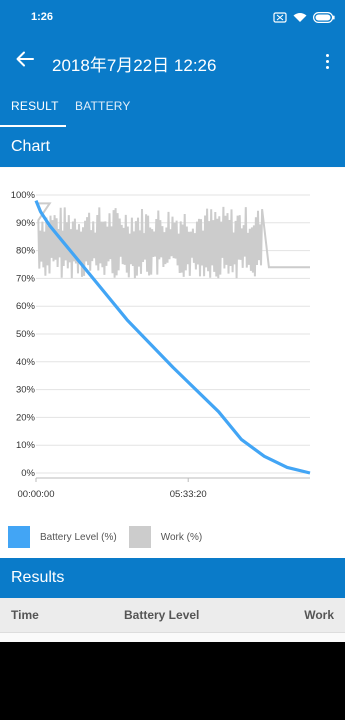  I want to click on tab-battery: BATTERY, so click(109, 106).